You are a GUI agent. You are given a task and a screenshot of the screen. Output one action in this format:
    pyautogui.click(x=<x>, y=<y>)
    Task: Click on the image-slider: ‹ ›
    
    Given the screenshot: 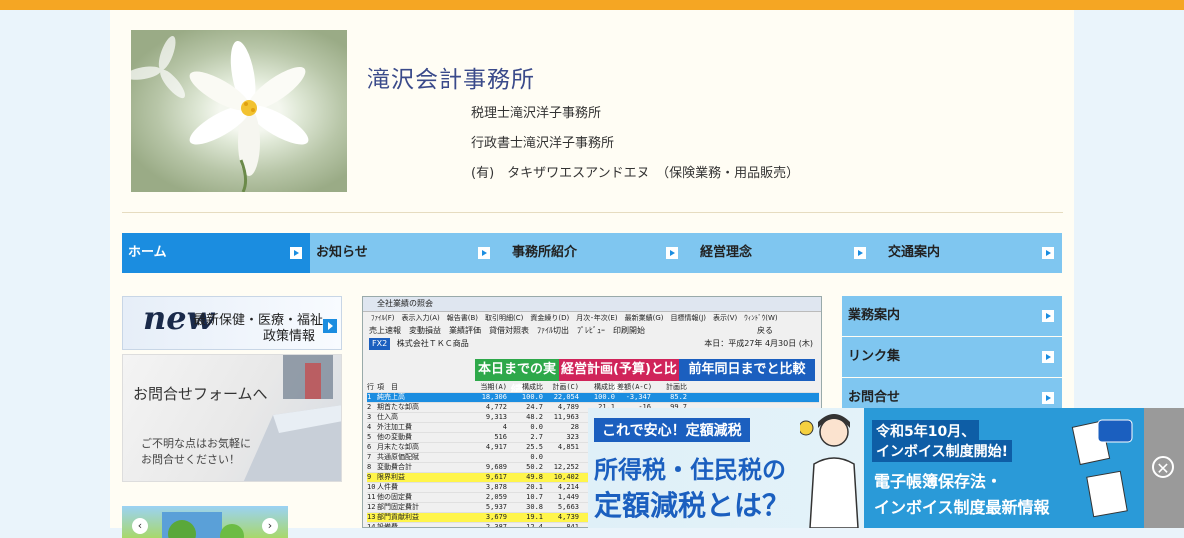 What is the action you would take?
    pyautogui.click(x=205, y=522)
    